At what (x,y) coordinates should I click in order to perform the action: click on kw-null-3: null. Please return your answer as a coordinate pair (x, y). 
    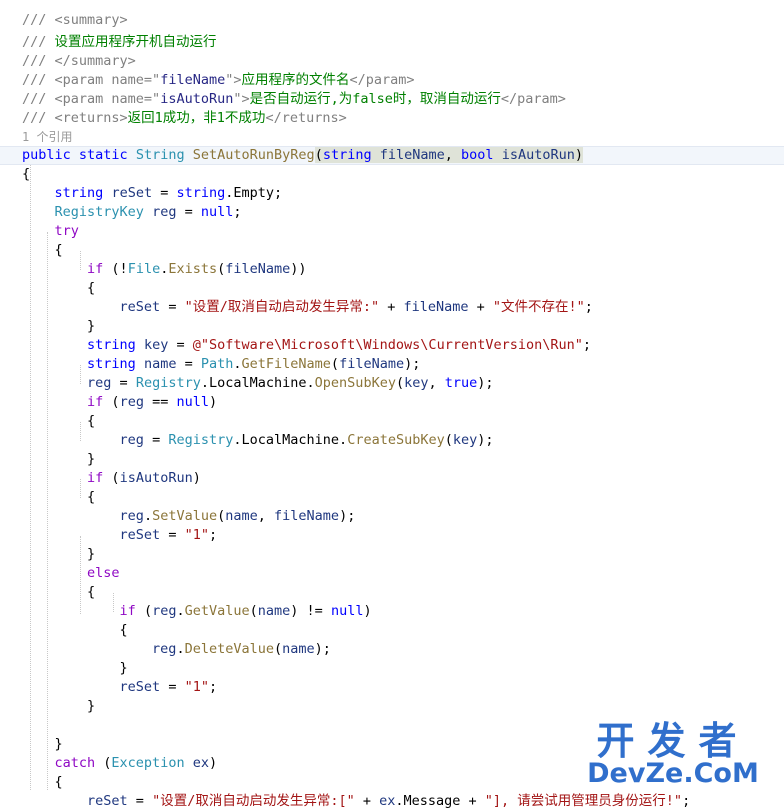
    Looking at the image, I should click on (347, 611).